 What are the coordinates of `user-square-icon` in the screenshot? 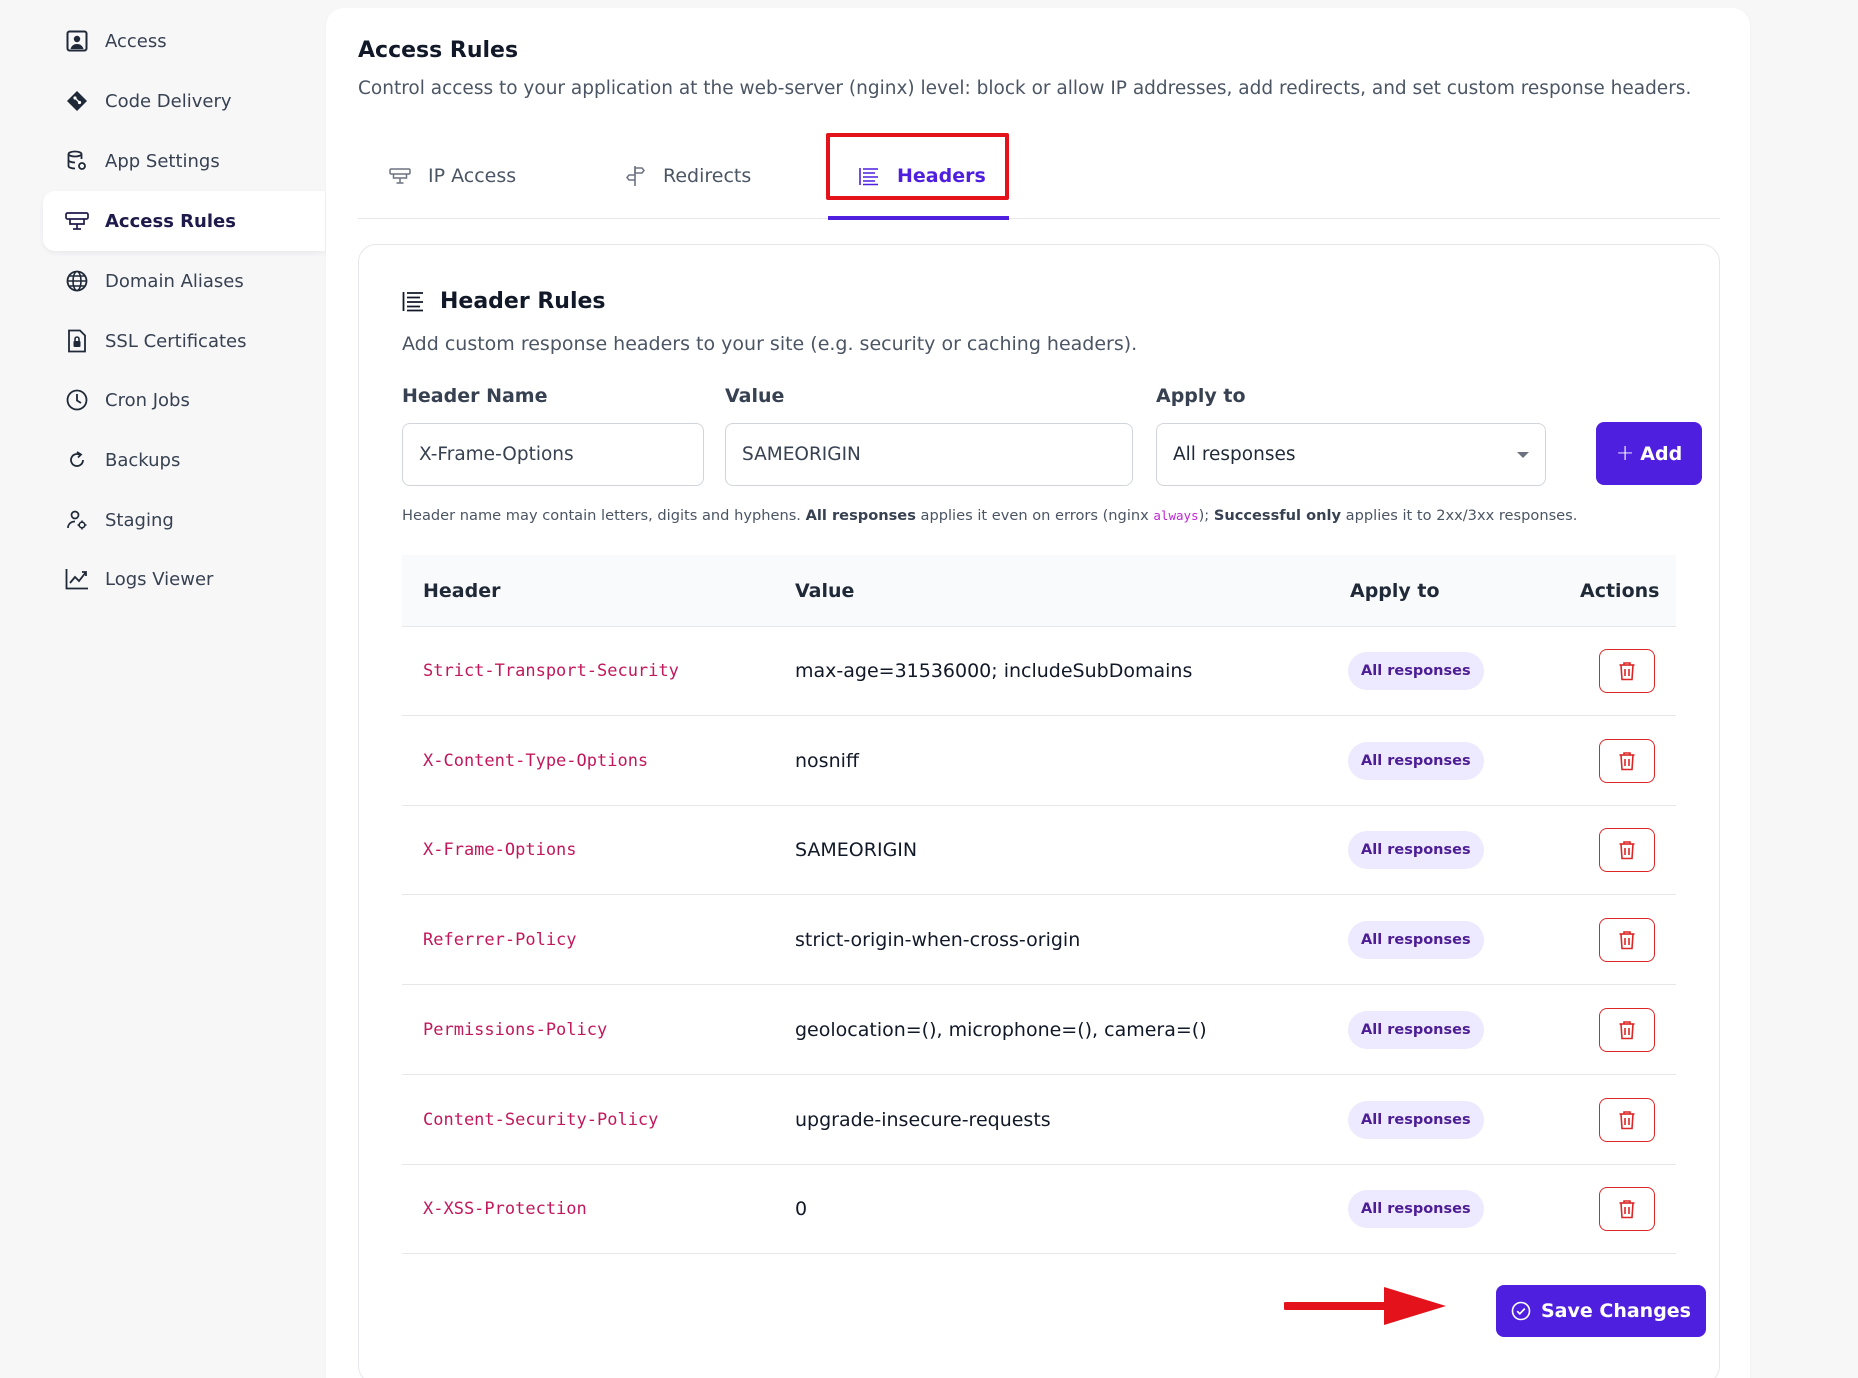 It's located at (77, 41).